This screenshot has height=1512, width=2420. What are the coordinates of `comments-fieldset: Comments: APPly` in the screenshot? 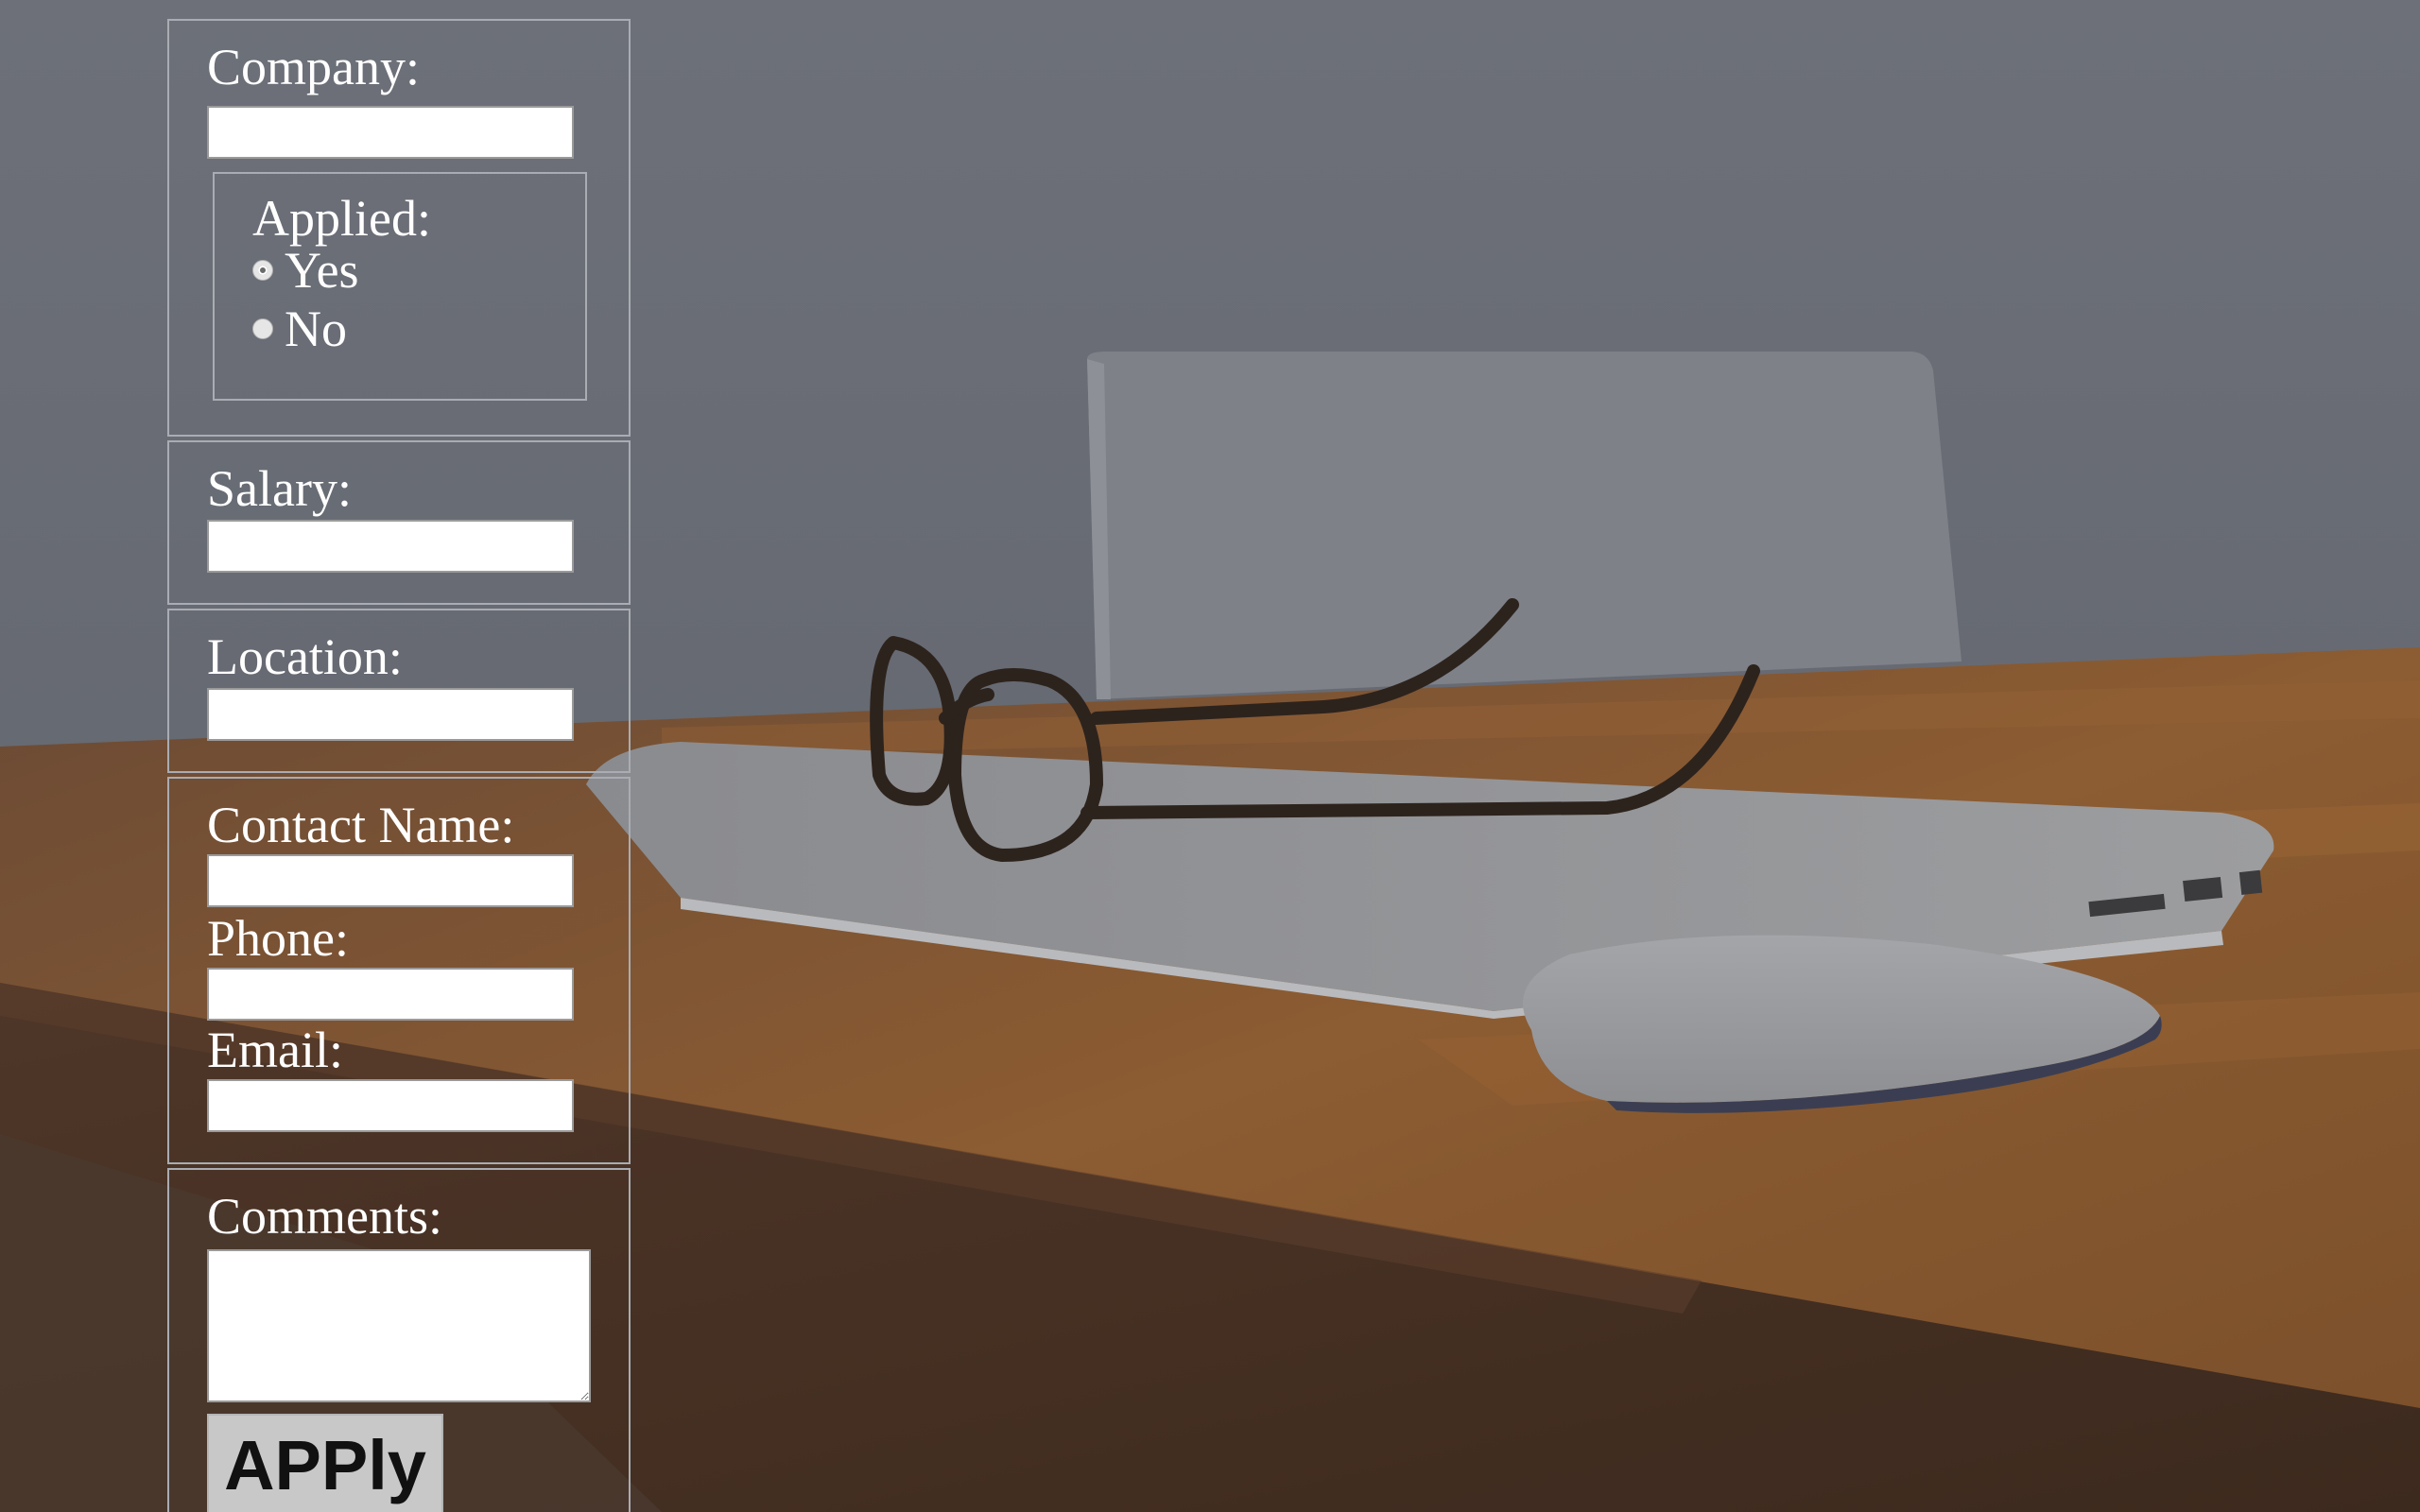 It's located at (399, 1340).